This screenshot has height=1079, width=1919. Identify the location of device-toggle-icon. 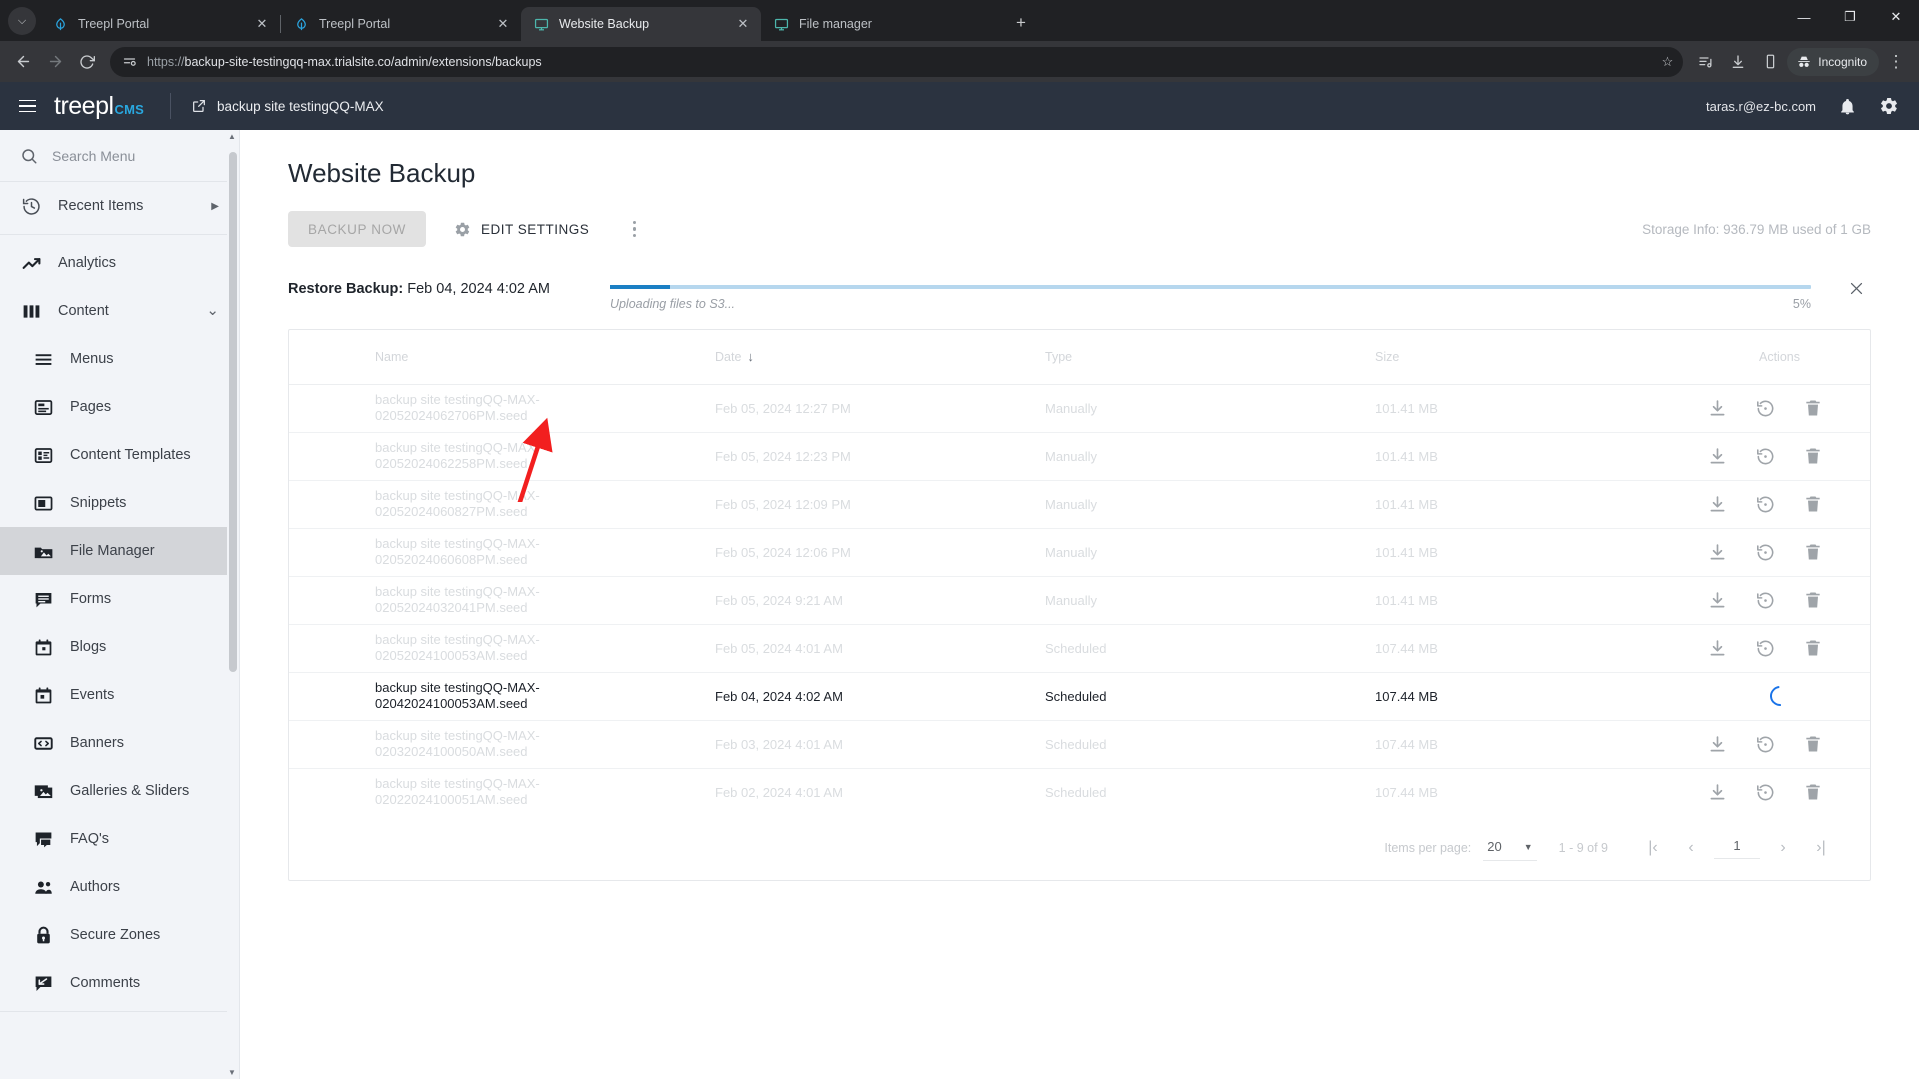
(1770, 62).